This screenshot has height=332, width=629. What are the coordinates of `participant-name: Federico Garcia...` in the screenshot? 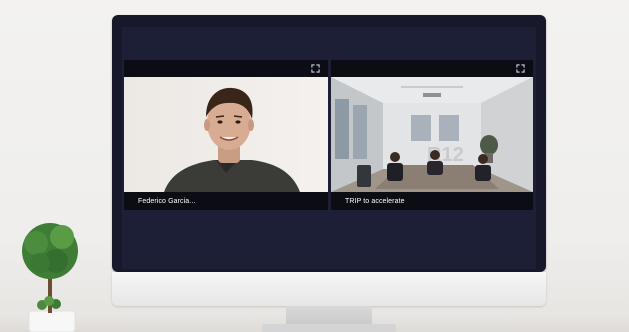 It's located at (167, 201).